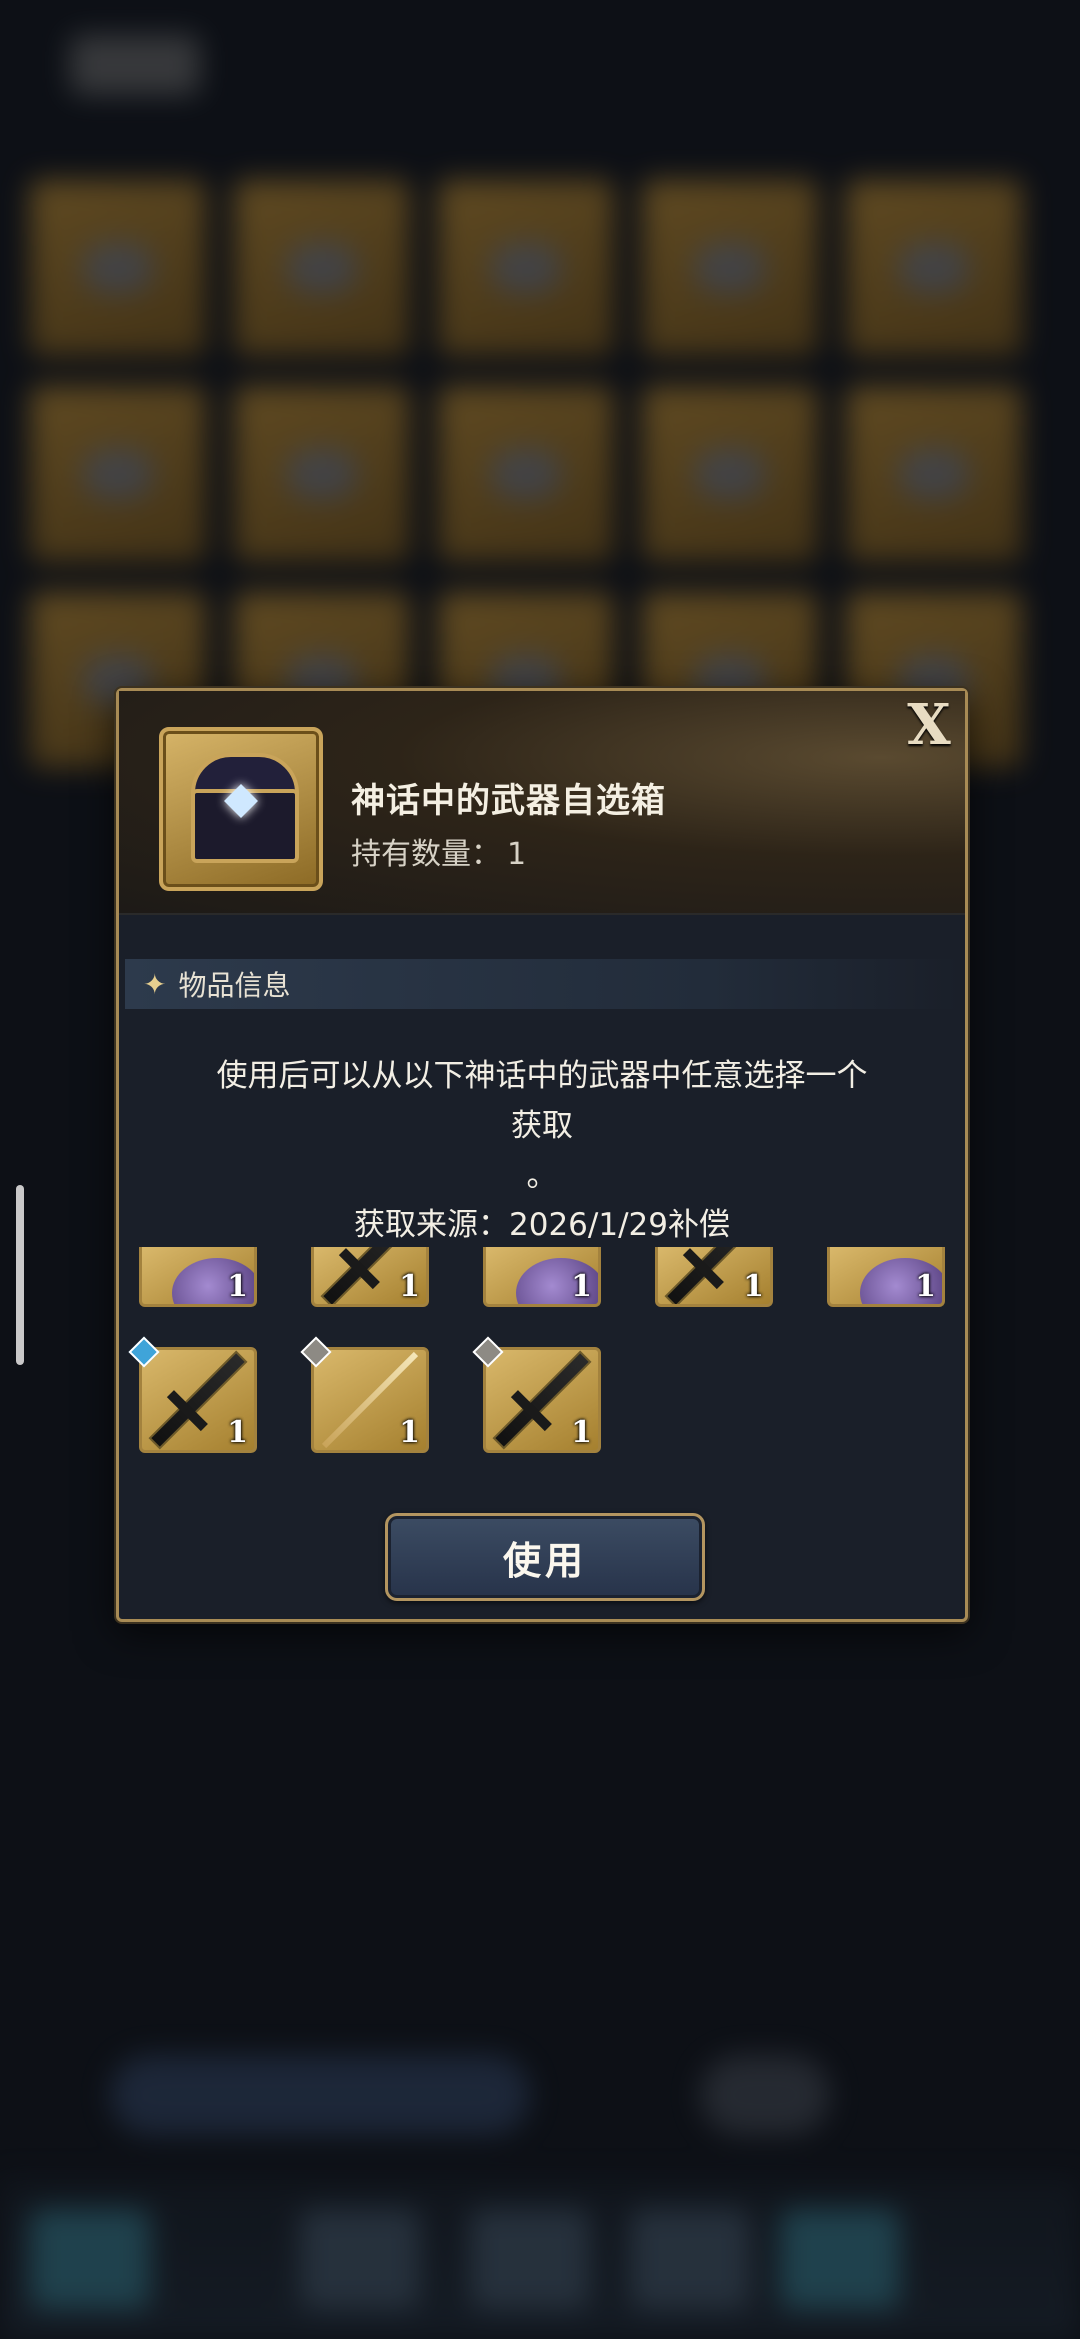  What do you see at coordinates (370, 1277) in the screenshot?
I see `reward-item-2: 1` at bounding box center [370, 1277].